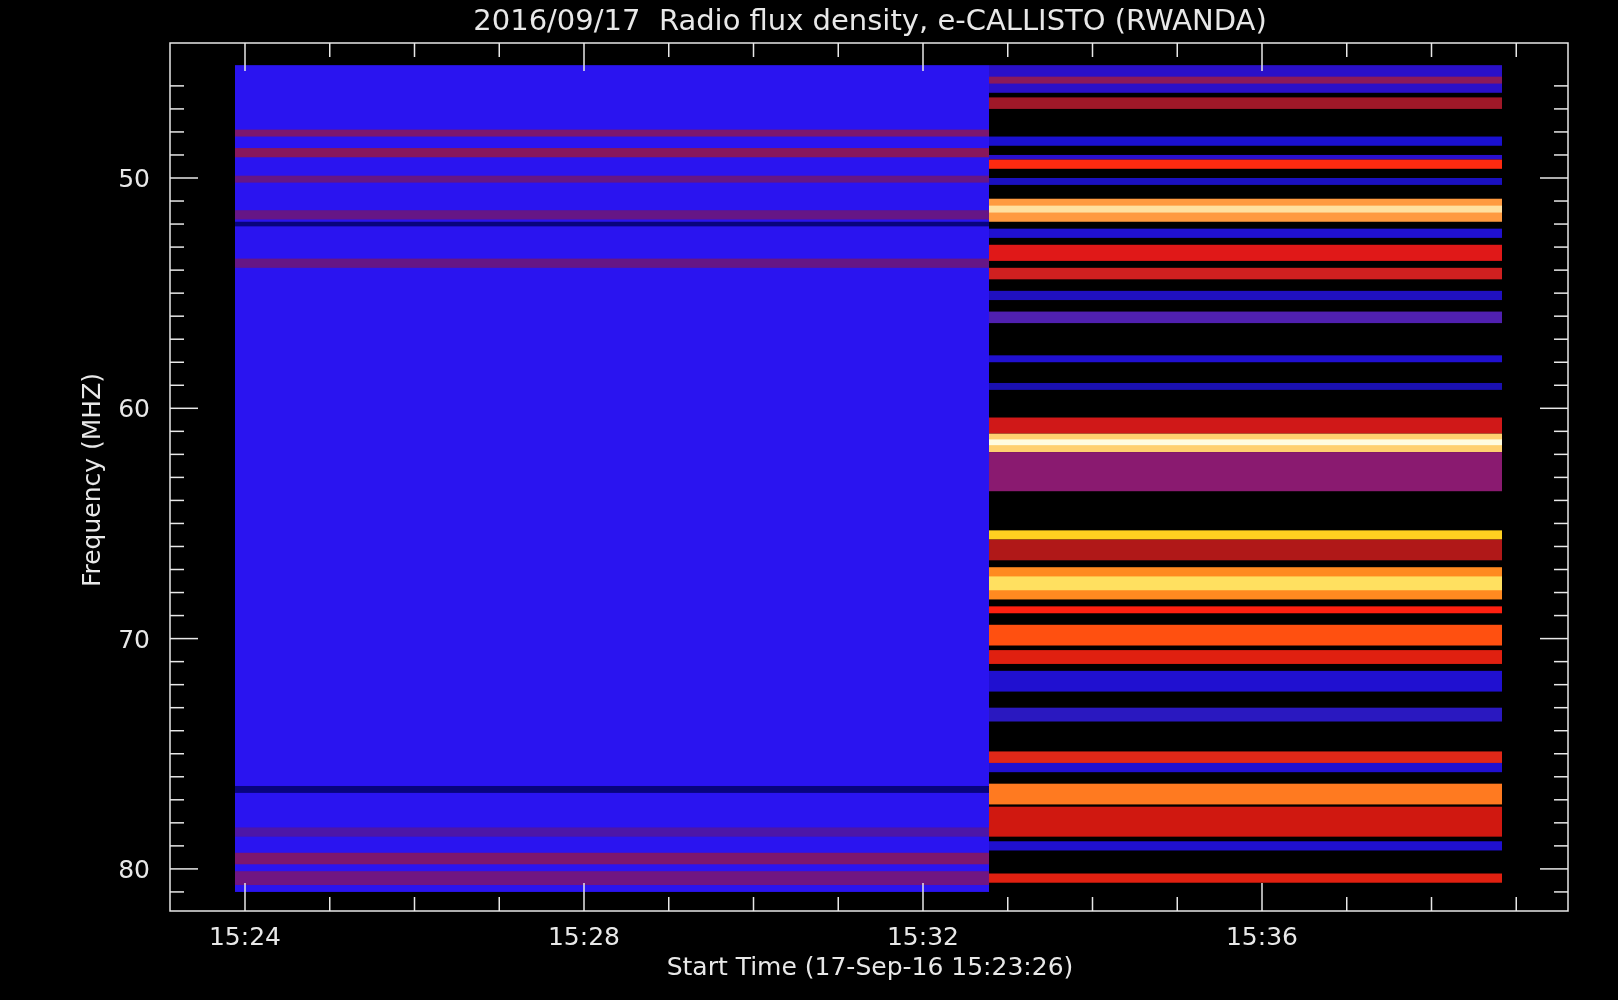 This screenshot has height=1000, width=1618. Describe the element at coordinates (134, 409) in the screenshot. I see `y-tick-label: 60` at that location.